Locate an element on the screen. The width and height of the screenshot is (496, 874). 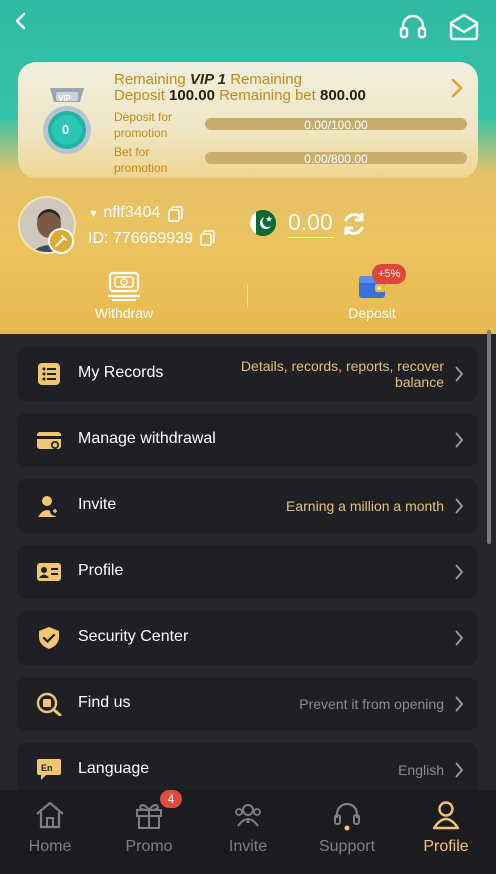
scrollbar is located at coordinates (489, 437).